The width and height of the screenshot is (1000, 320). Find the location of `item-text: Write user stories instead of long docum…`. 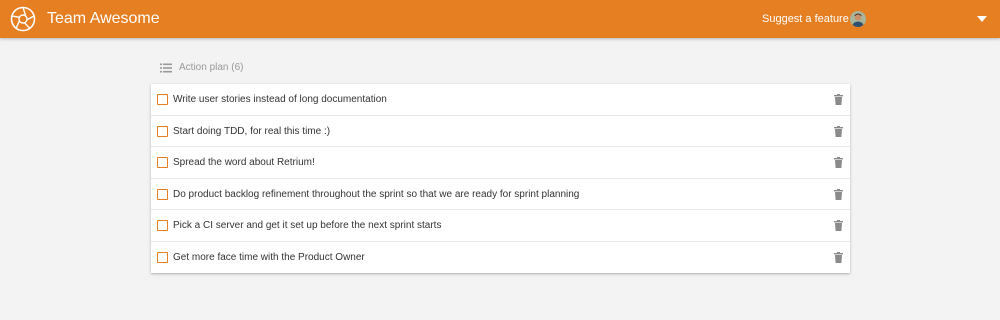

item-text: Write user stories instead of long docum… is located at coordinates (280, 99).